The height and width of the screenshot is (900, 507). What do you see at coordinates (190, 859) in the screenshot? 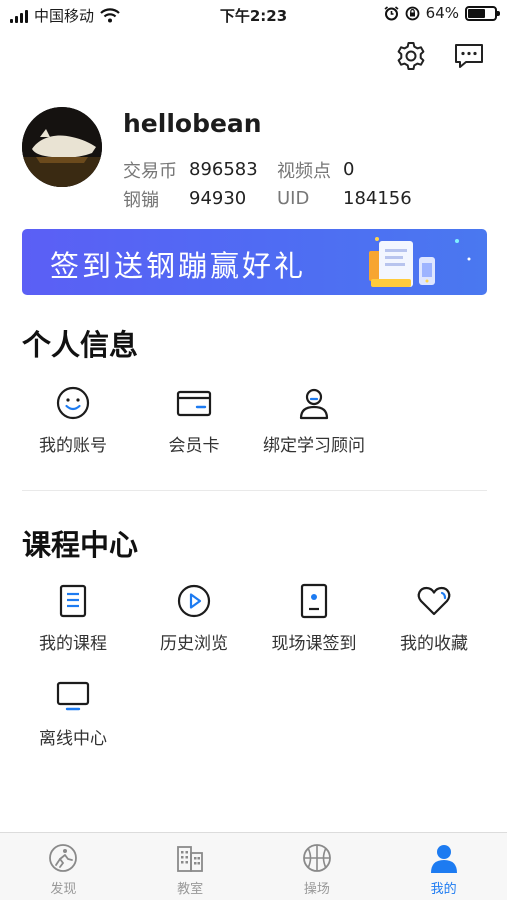
I see `building-icon` at bounding box center [190, 859].